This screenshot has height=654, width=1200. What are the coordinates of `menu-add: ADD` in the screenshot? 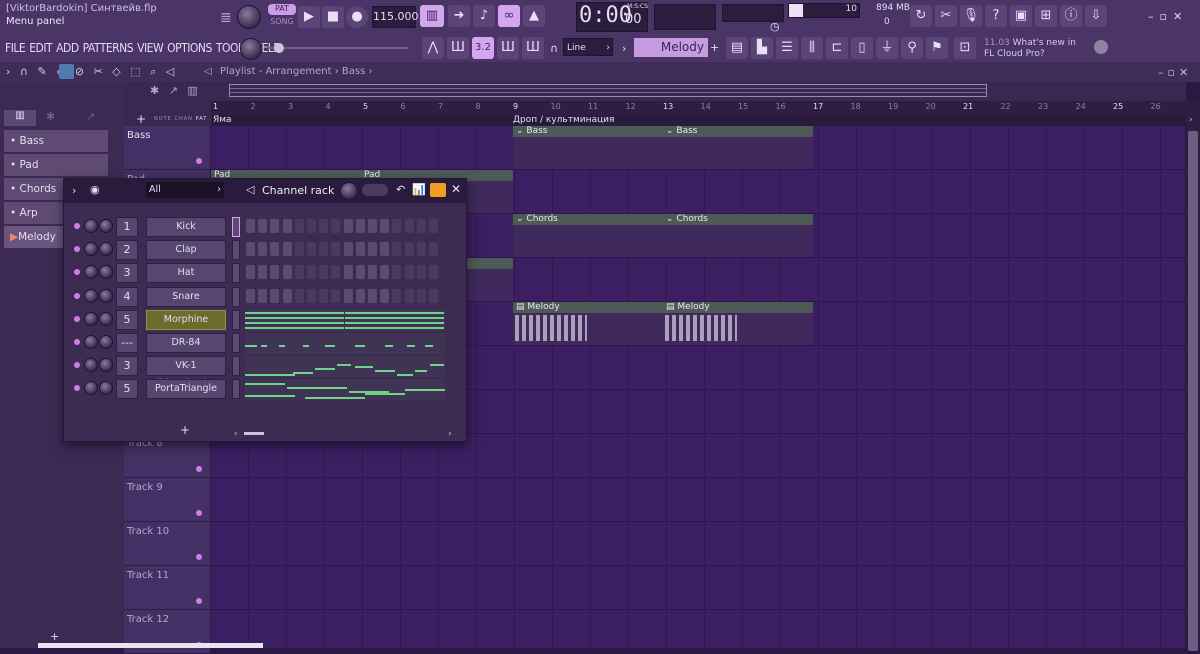 It's located at (67, 48).